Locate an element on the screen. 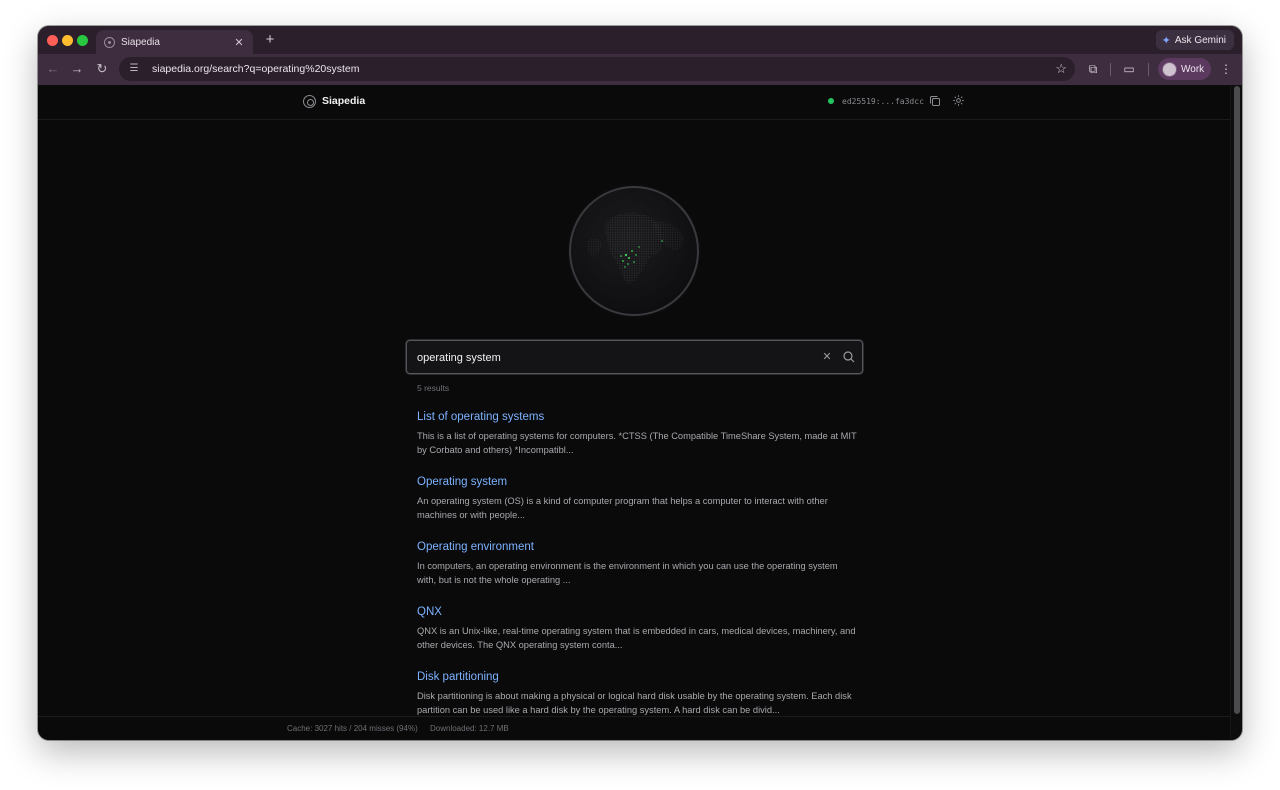 This screenshot has width=1280, height=790. copy-icon is located at coordinates (935, 101).